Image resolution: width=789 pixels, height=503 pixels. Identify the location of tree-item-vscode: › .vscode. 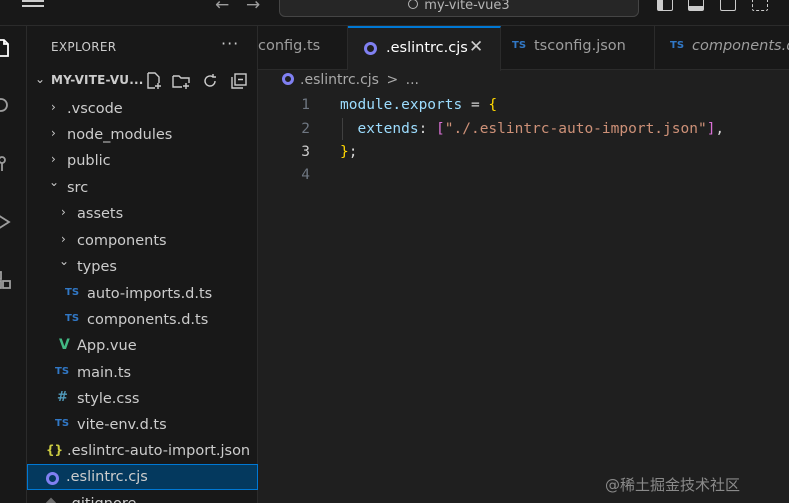
(142, 109).